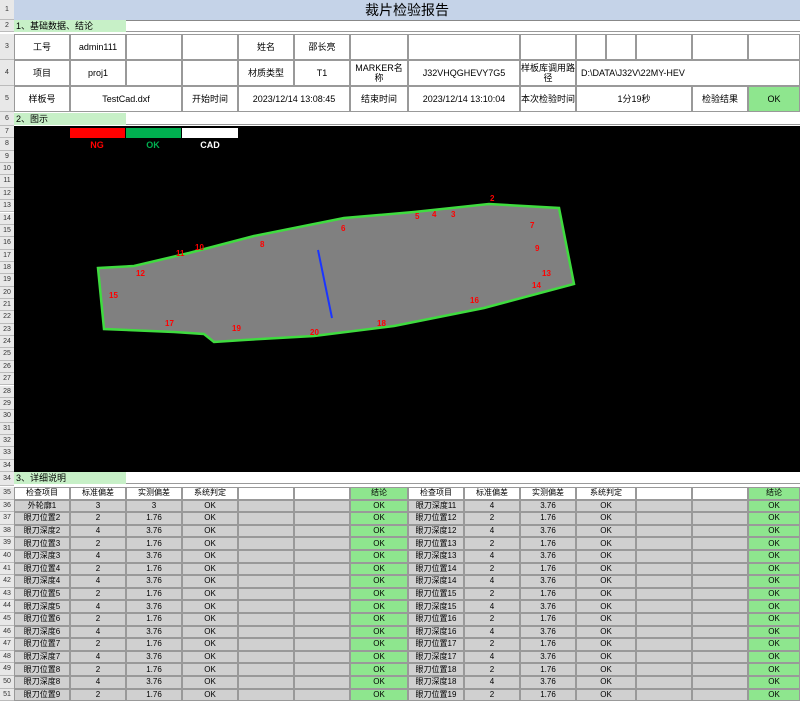 Image resolution: width=800 pixels, height=708 pixels. I want to click on result-value: OK, so click(774, 99).